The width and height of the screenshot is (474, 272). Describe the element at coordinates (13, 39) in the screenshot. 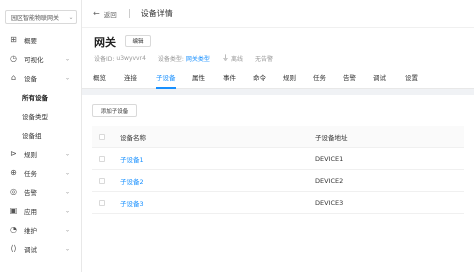

I see `dashboard-icon: ⊞` at that location.